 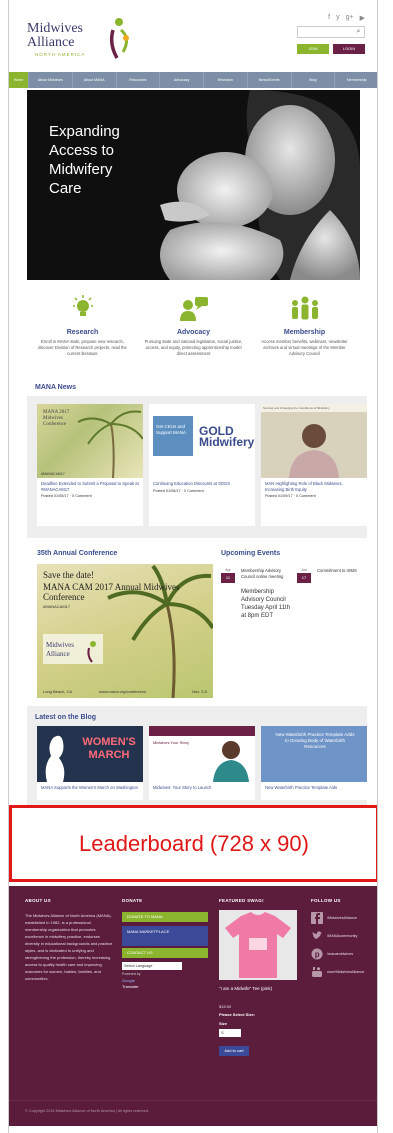 What do you see at coordinates (53, 474) in the screenshot?
I see `news-image-footer: #MANACAM17` at bounding box center [53, 474].